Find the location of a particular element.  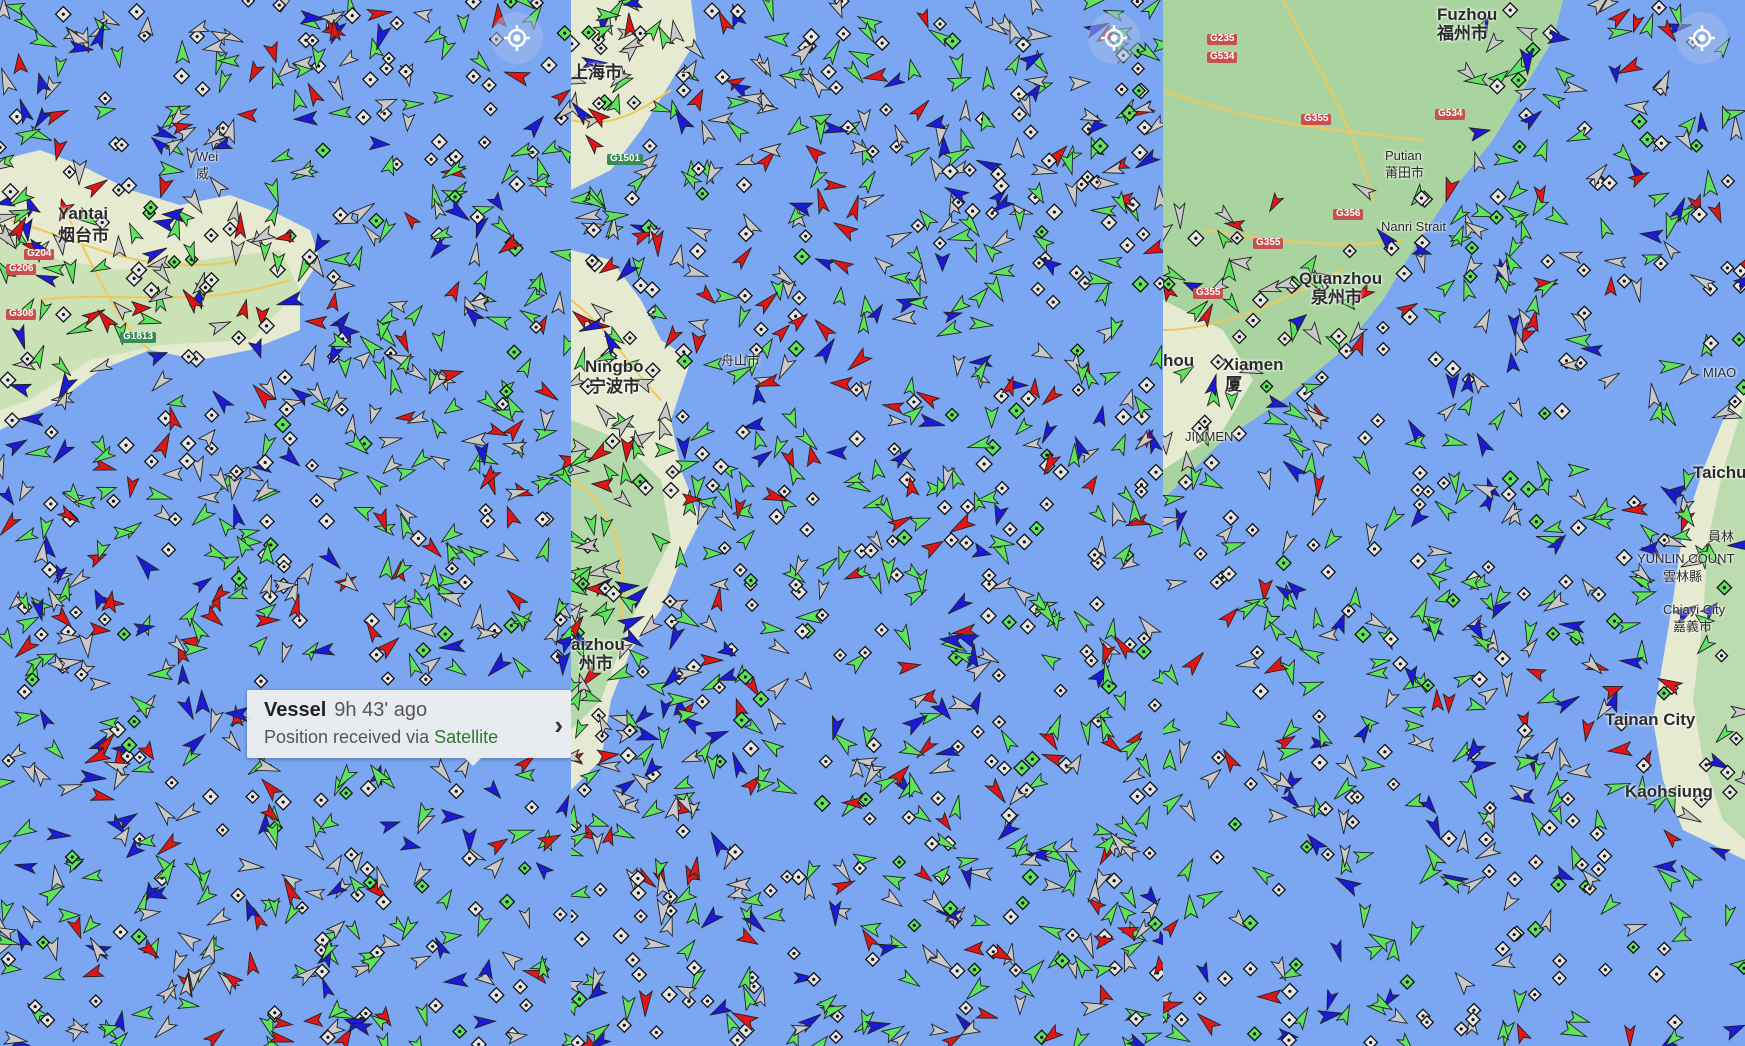

label-quanzhou-zh: 泉州市 is located at coordinates (1336, 297).